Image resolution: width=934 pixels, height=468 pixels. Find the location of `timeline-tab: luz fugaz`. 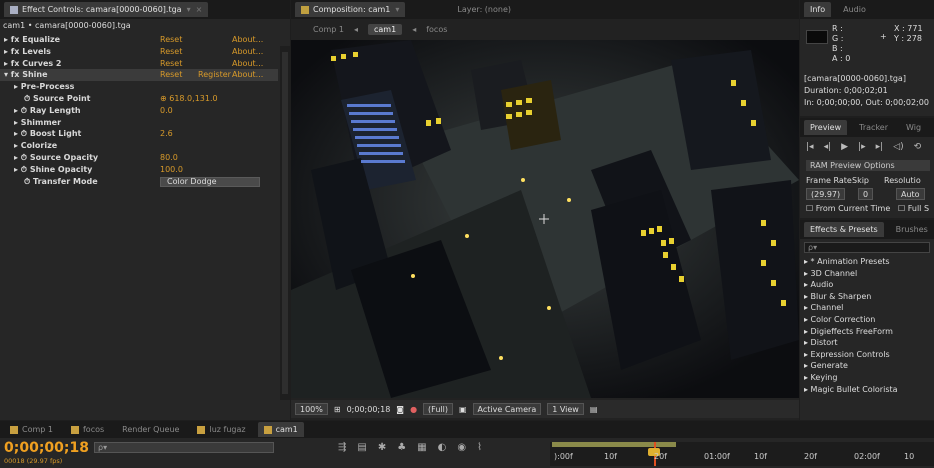

timeline-tab: luz fugaz is located at coordinates (221, 429).